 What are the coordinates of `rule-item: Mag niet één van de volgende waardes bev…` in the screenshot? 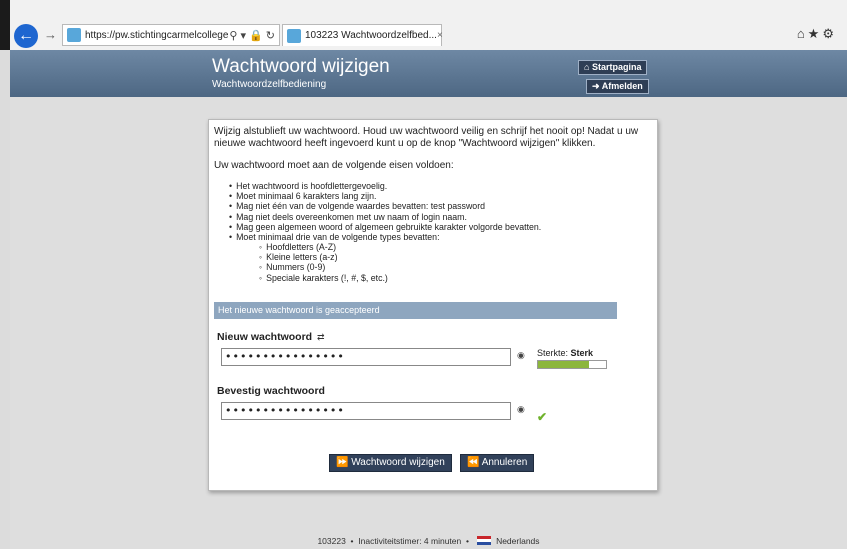 It's located at (385, 206).